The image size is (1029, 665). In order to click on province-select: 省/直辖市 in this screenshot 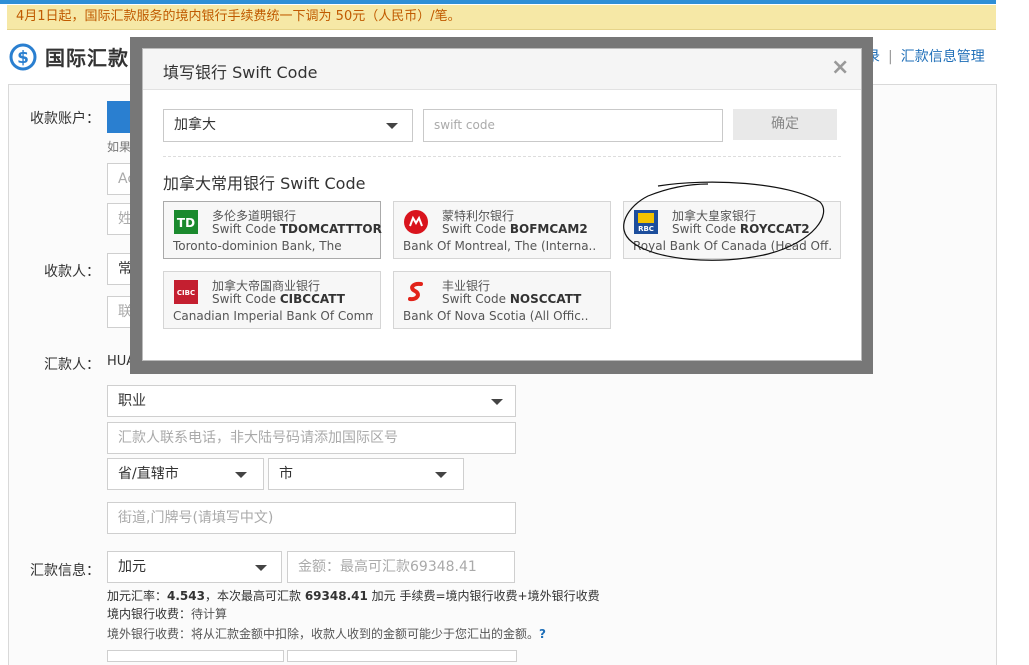, I will do `click(185, 474)`.